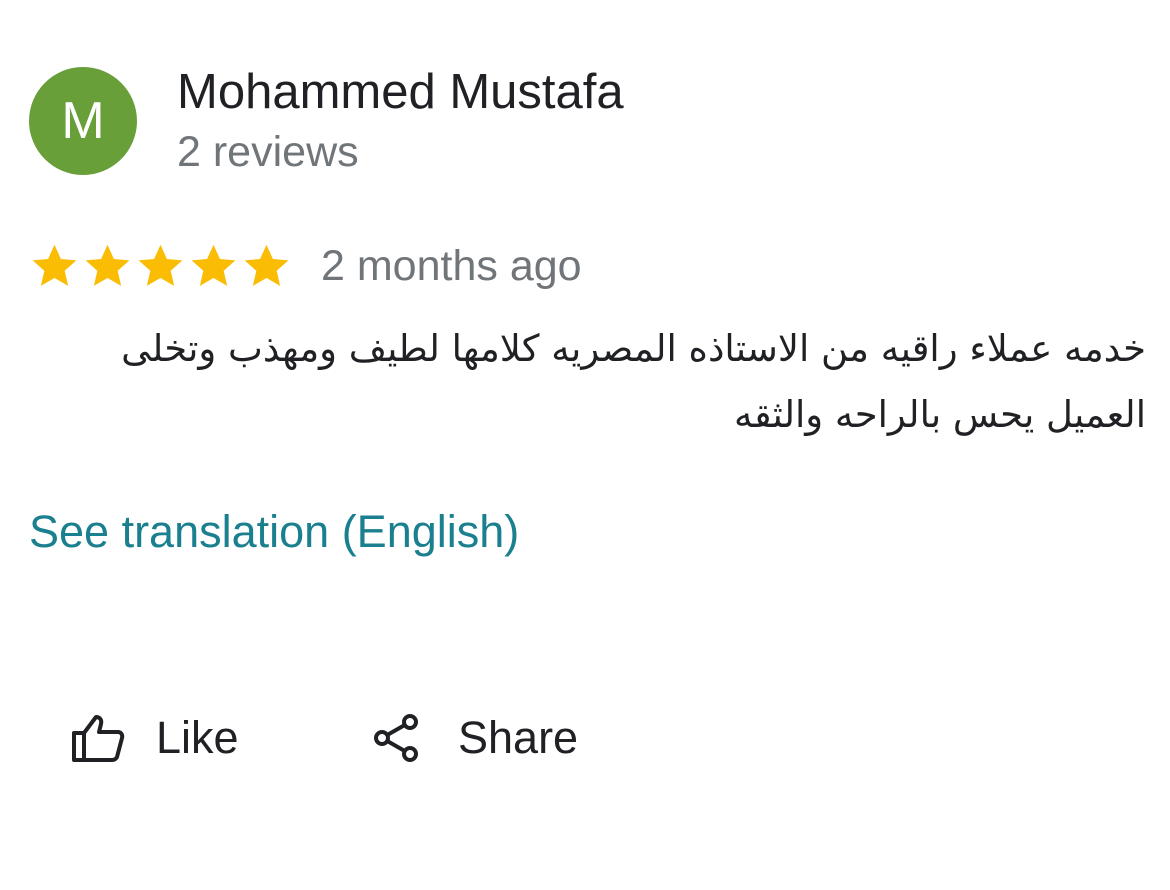  Describe the element at coordinates (396, 738) in the screenshot. I see `share-icon` at that location.